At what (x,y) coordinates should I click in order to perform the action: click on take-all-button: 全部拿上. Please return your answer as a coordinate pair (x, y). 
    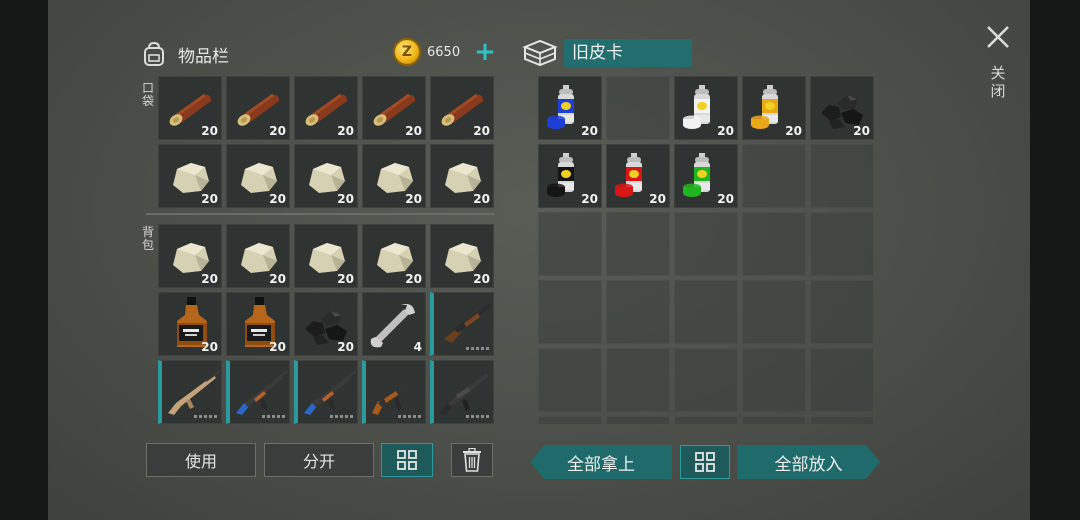
    Looking at the image, I should click on (601, 462).